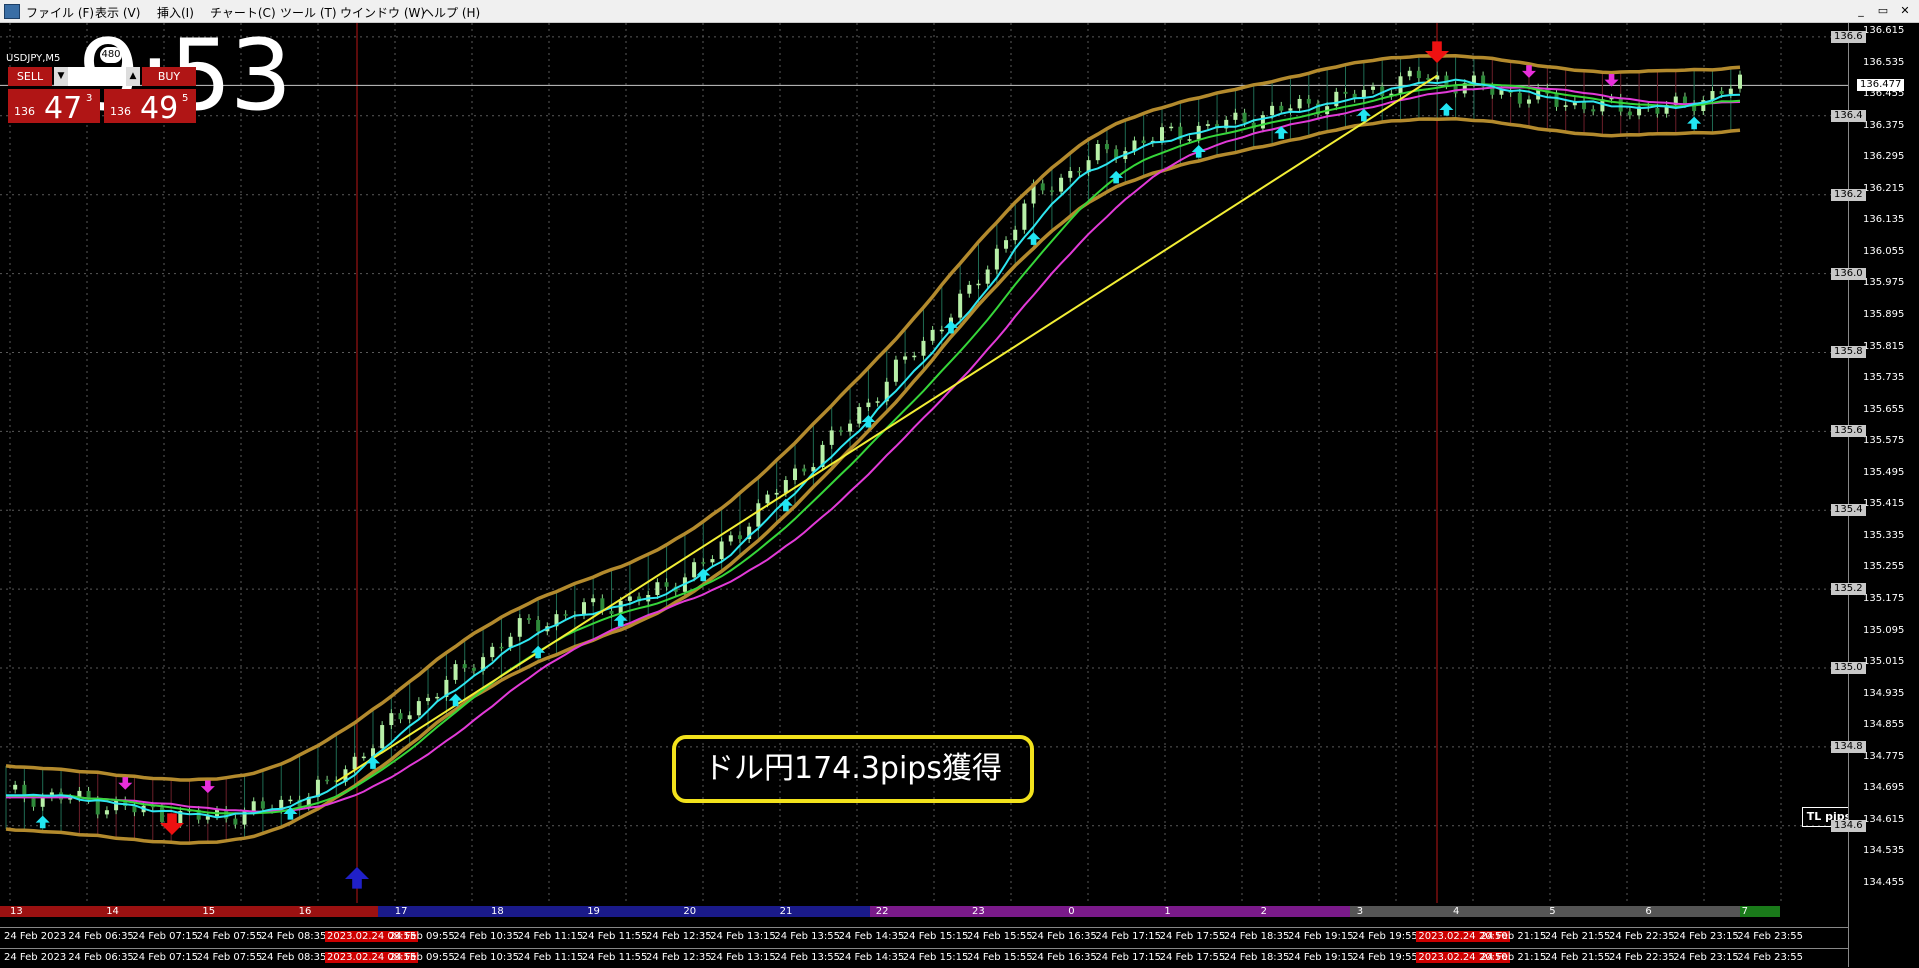 The image size is (1919, 968). I want to click on price-tick-label: 134.695, so click(1884, 788).